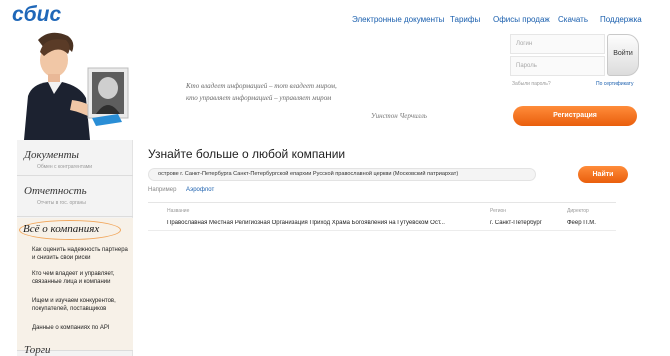  What do you see at coordinates (615, 84) in the screenshot?
I see `certificate-login-link: По сертификату` at bounding box center [615, 84].